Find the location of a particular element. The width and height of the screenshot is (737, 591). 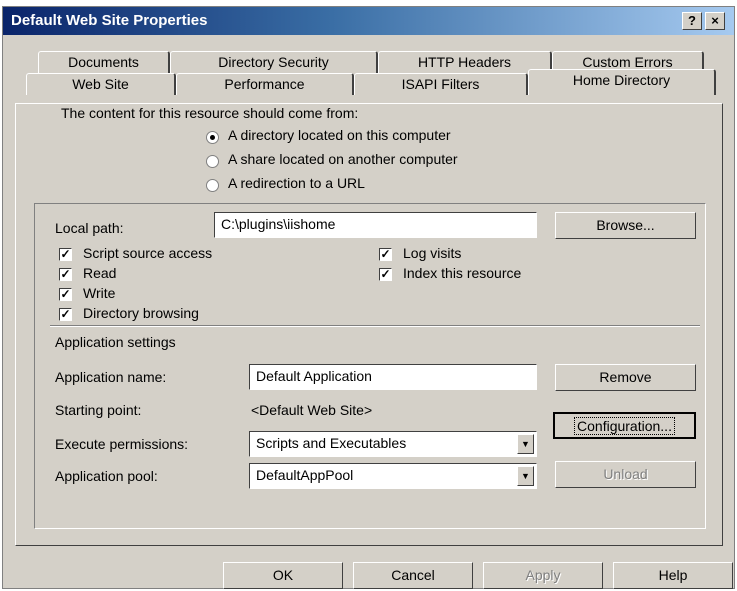

apply-button: Apply is located at coordinates (543, 575).